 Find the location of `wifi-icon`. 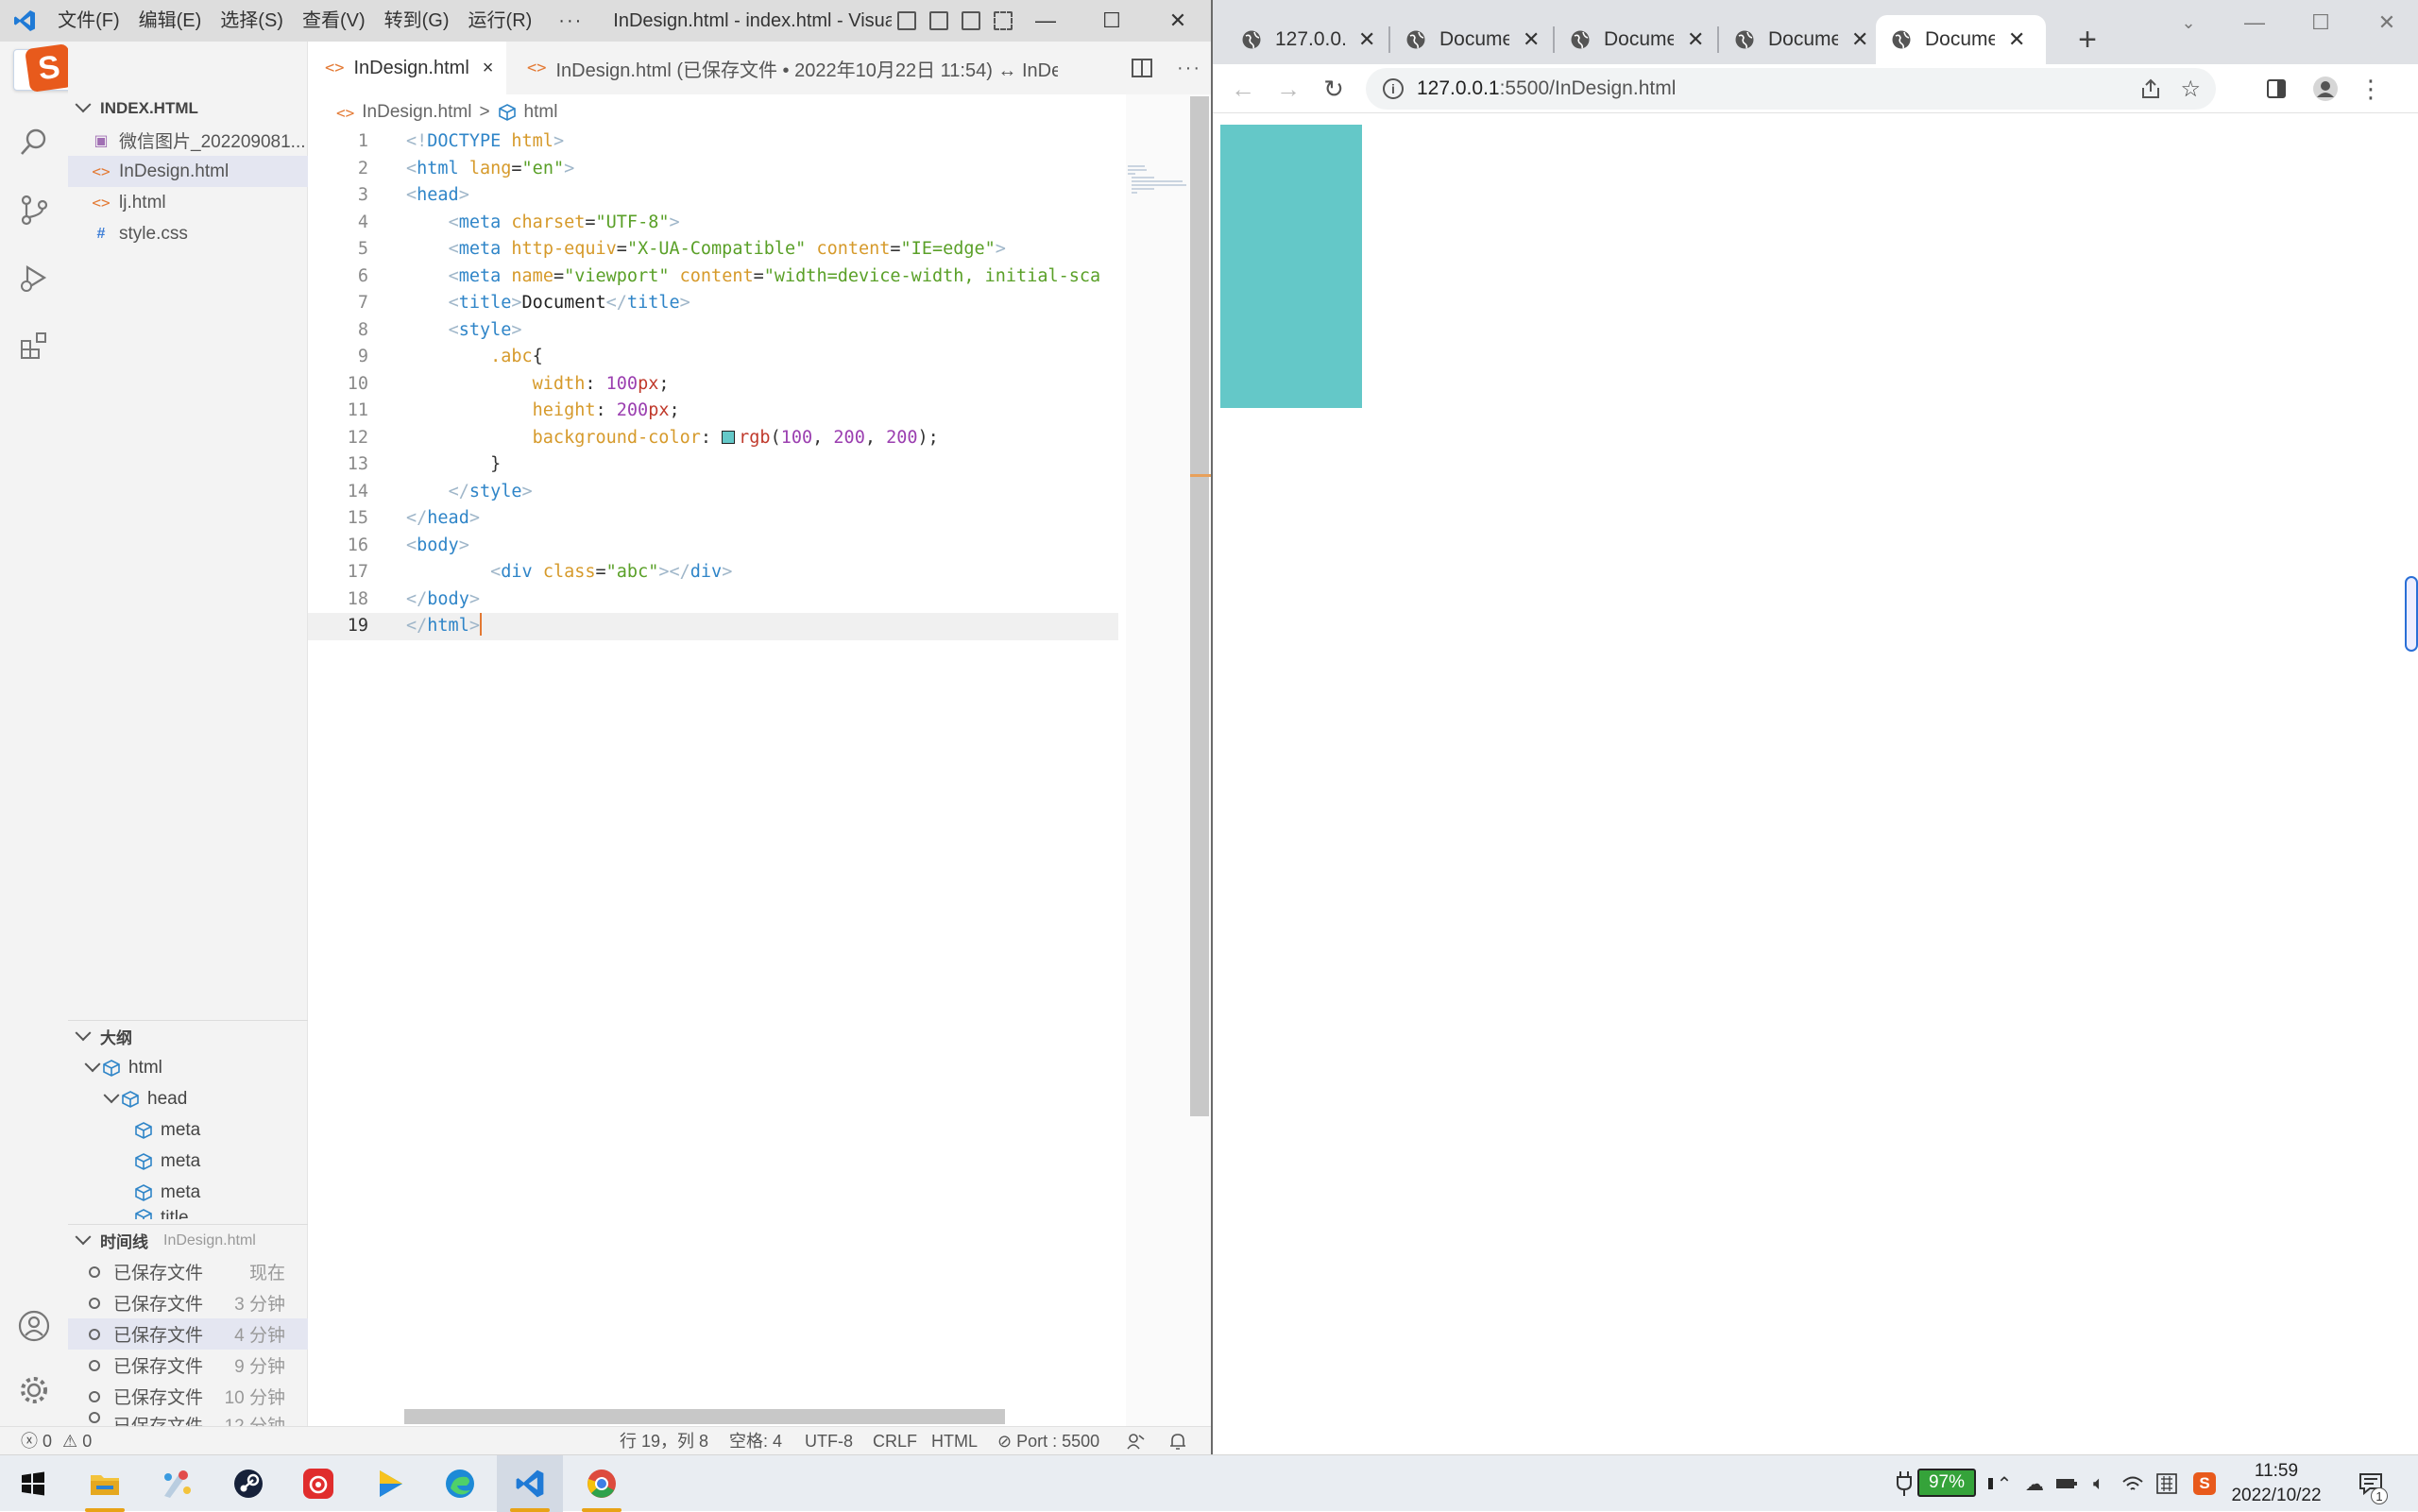

wifi-icon is located at coordinates (2133, 1483).